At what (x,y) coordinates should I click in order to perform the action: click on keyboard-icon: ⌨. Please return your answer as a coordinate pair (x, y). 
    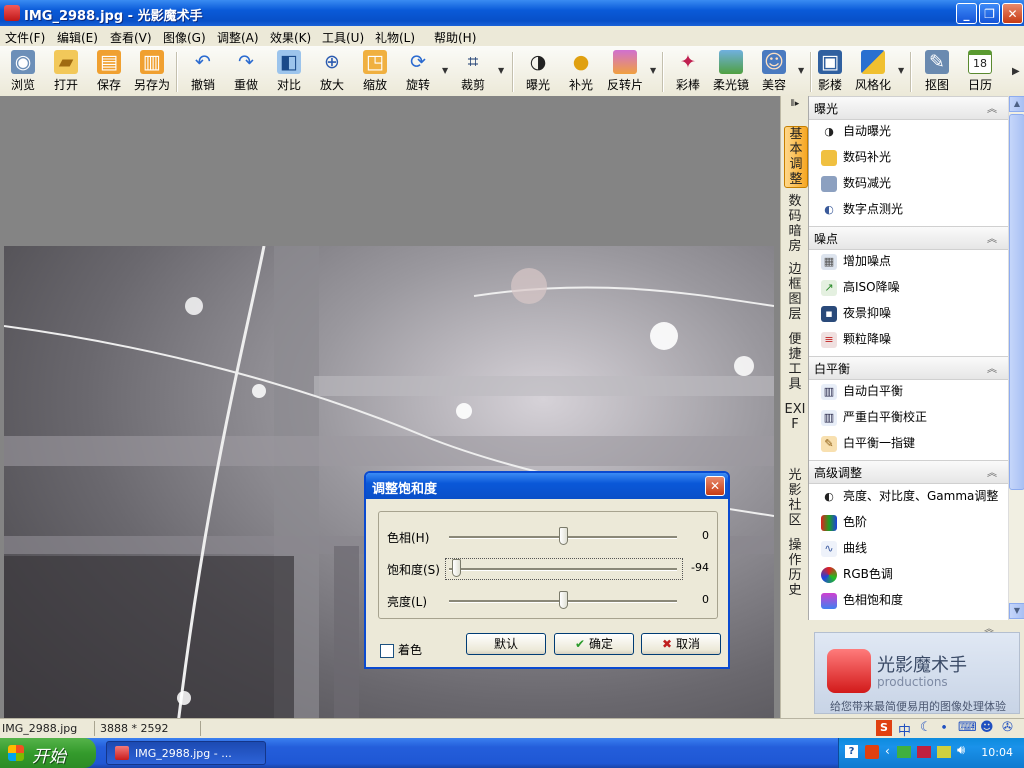
    Looking at the image, I should click on (967, 727).